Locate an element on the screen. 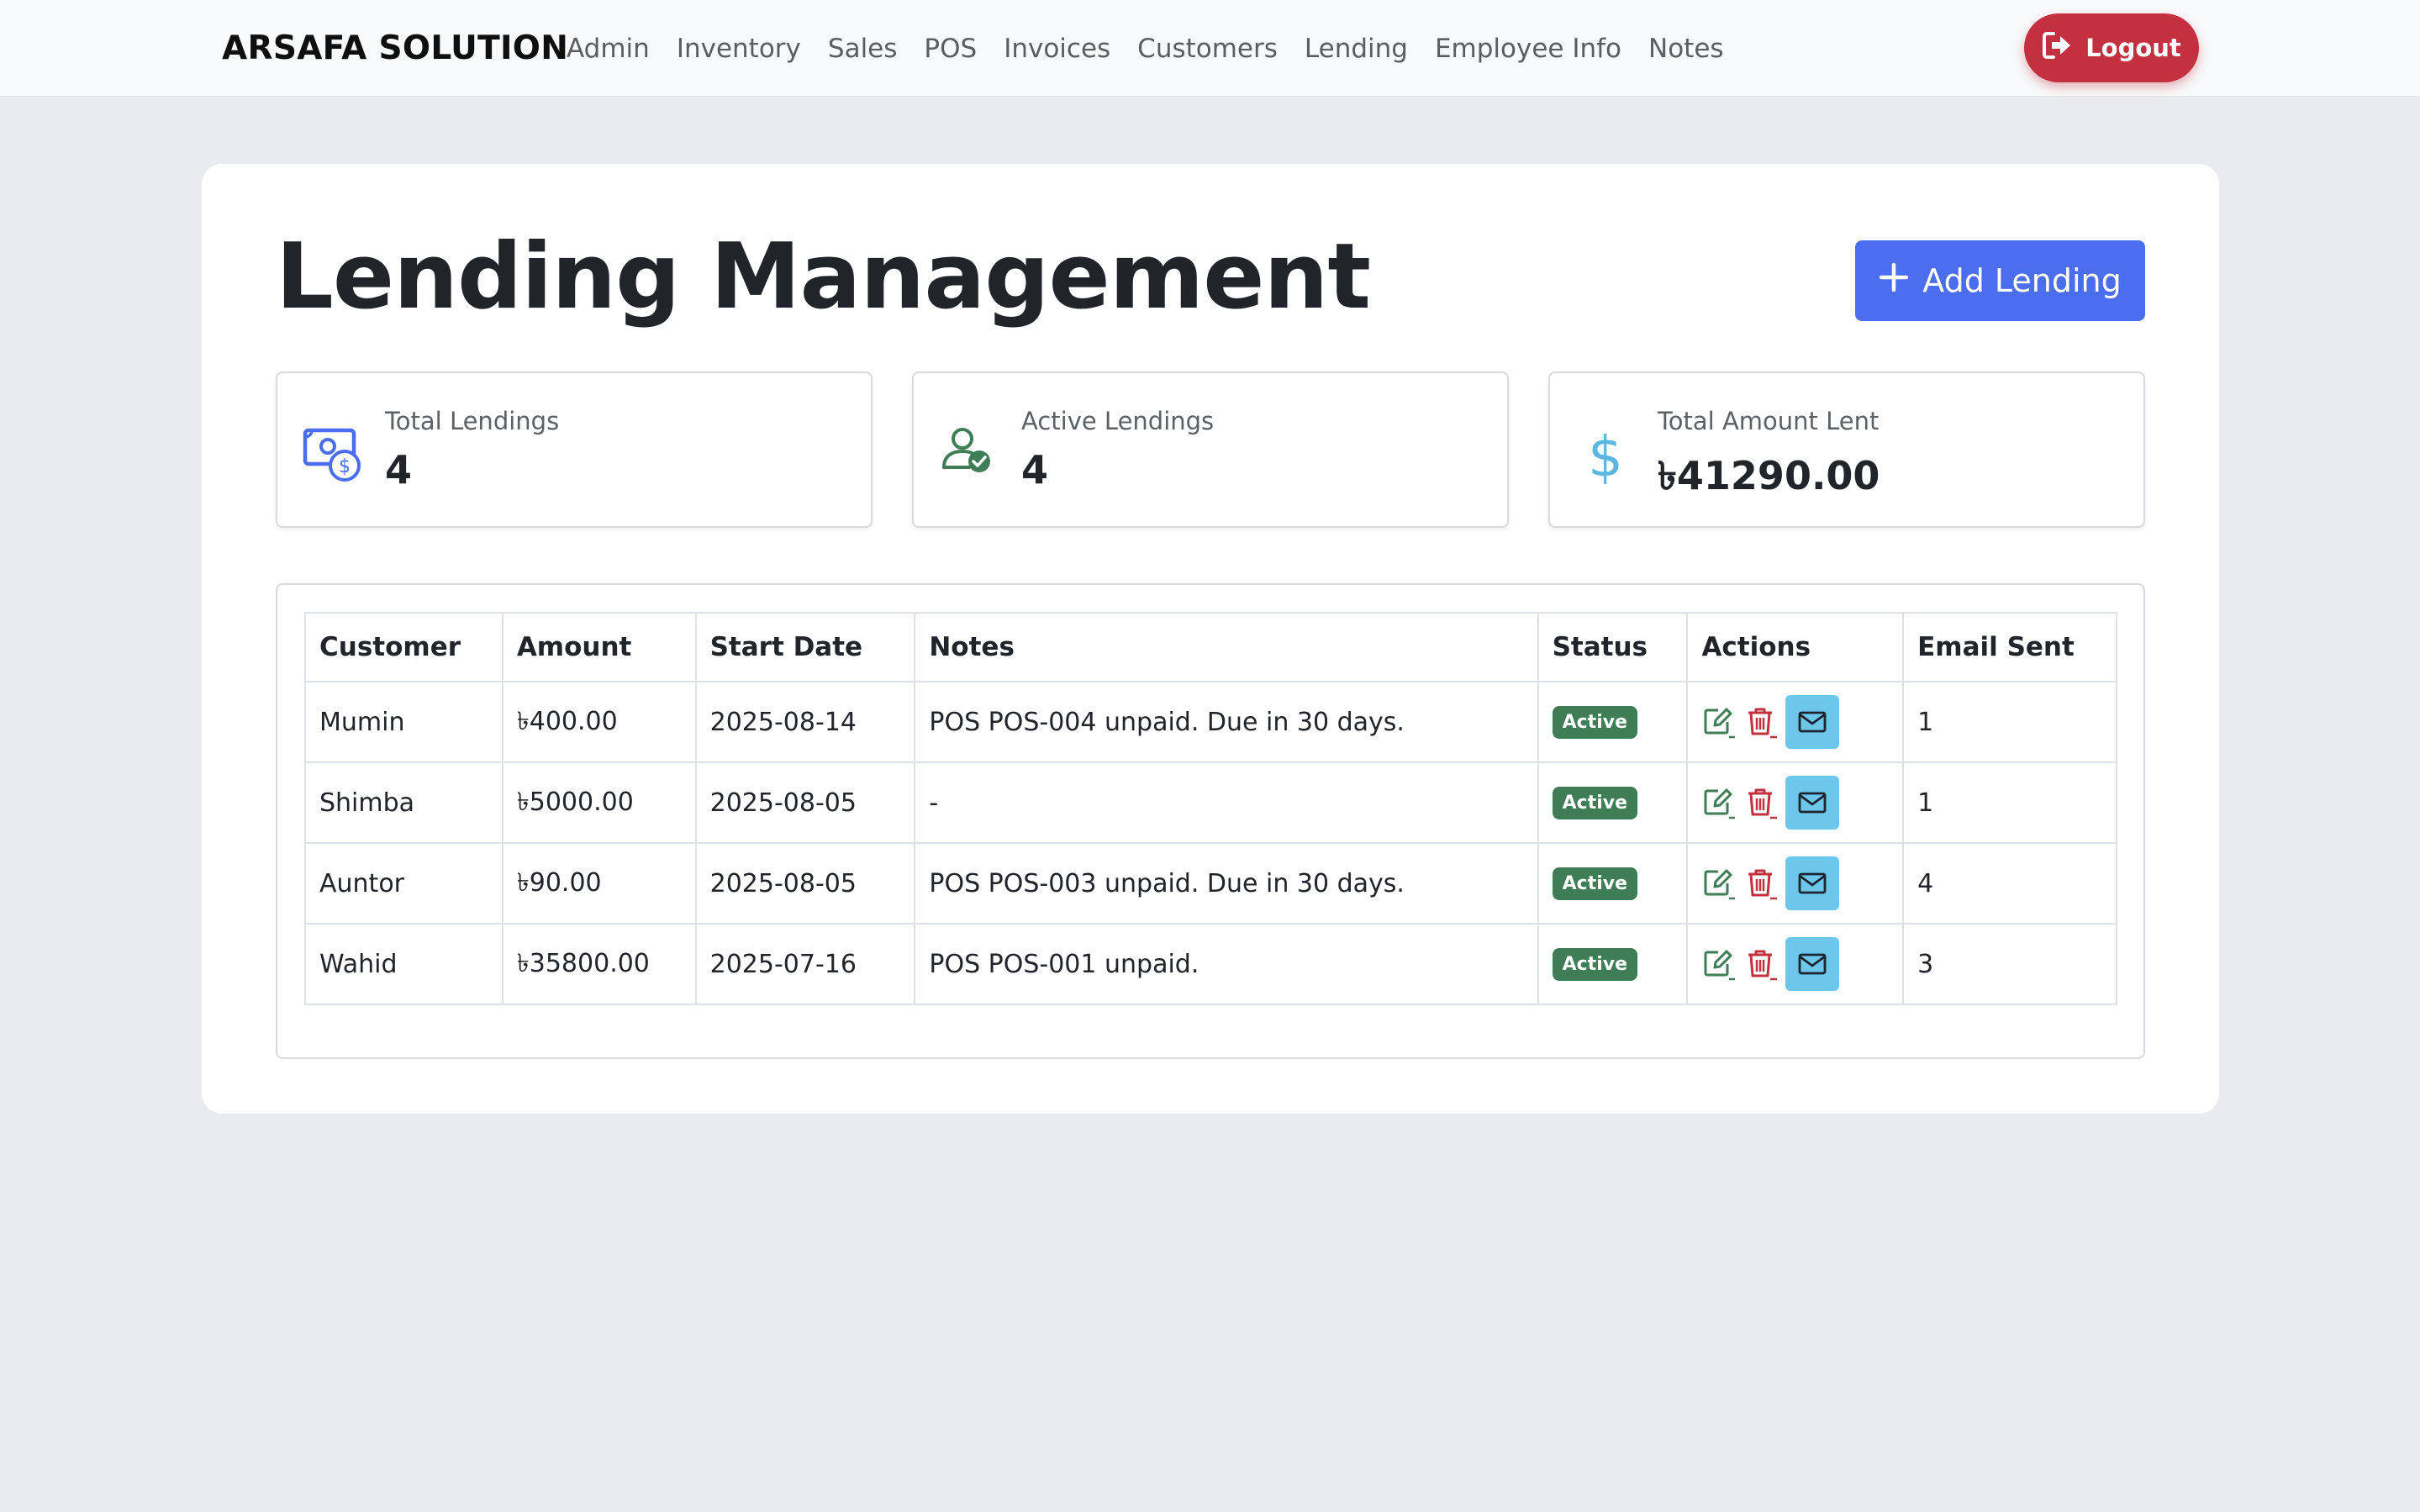  column-header: Actions is located at coordinates (1796, 647).